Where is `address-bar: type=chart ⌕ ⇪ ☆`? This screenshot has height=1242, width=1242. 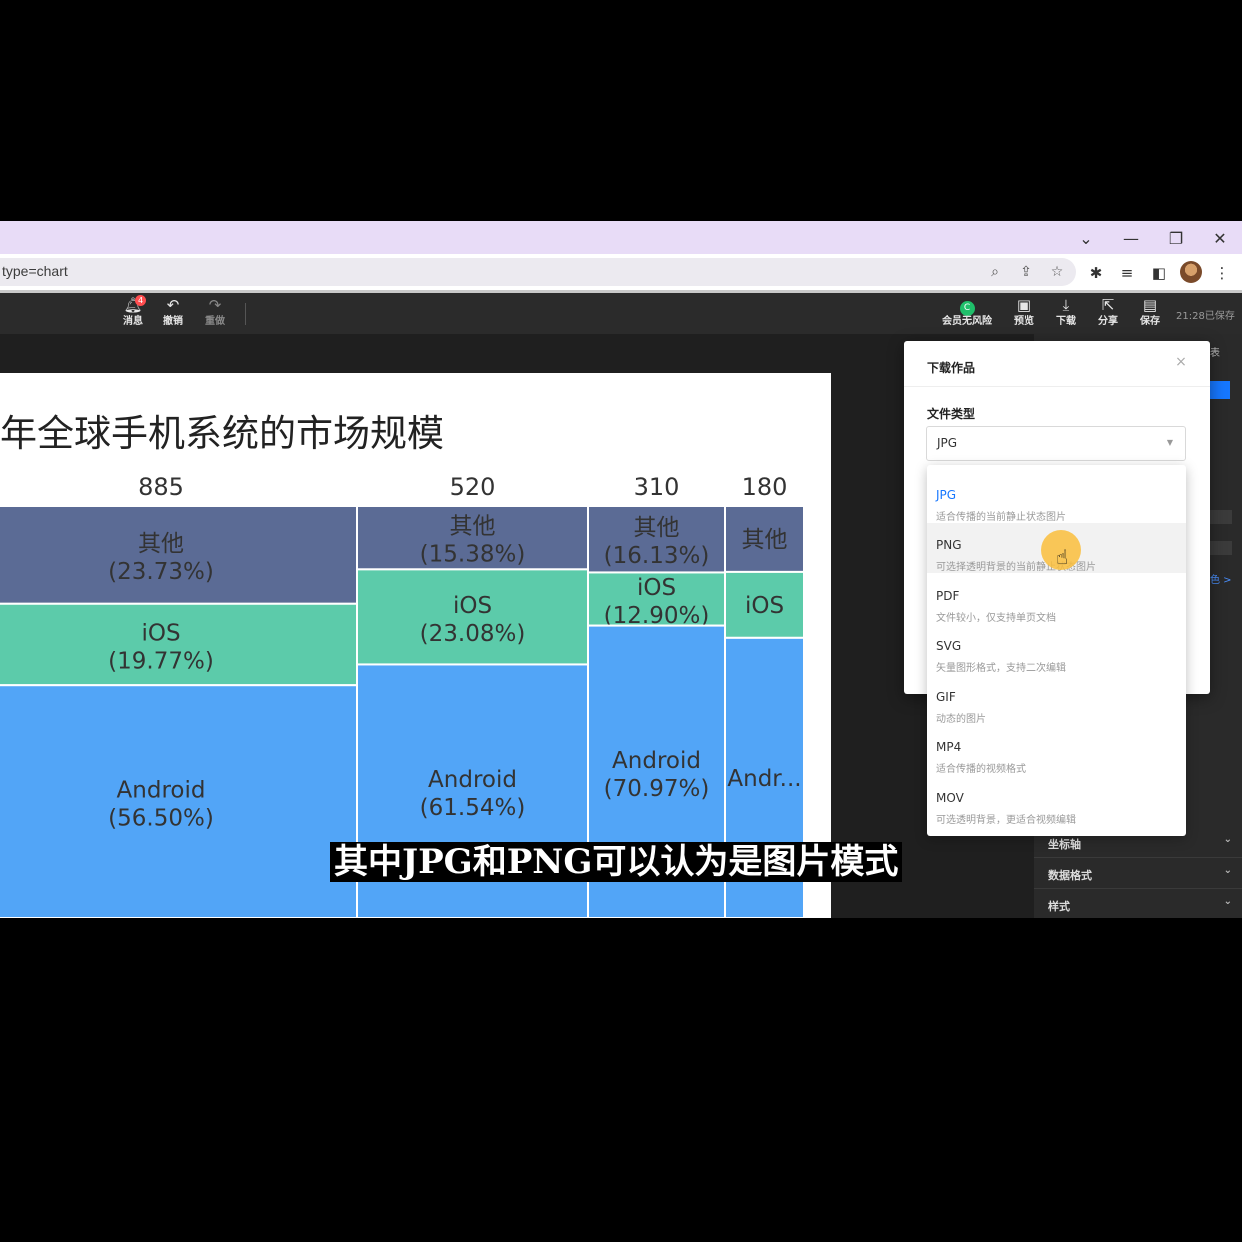 address-bar: type=chart ⌕ ⇪ ☆ is located at coordinates (538, 272).